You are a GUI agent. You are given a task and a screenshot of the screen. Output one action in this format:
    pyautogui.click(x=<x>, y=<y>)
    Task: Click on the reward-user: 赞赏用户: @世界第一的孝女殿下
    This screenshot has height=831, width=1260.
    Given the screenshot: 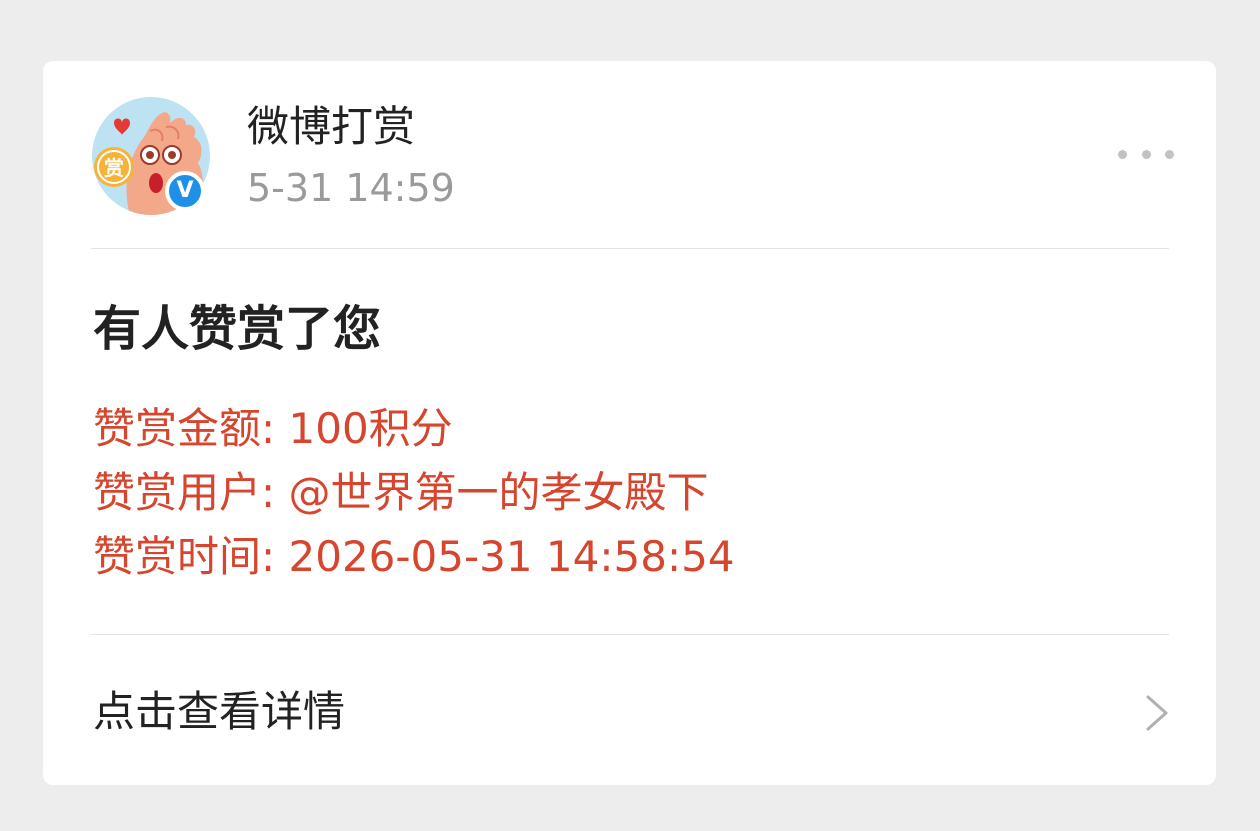 What is the action you would take?
    pyautogui.click(x=401, y=492)
    